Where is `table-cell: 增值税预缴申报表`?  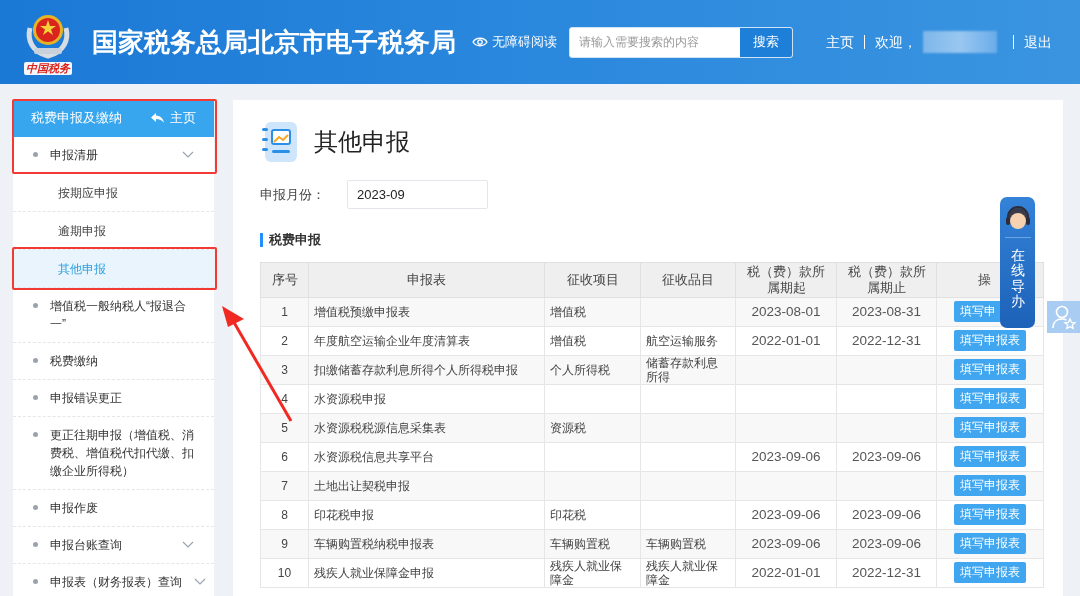
table-cell: 增值税预缴申报表 is located at coordinates (362, 311).